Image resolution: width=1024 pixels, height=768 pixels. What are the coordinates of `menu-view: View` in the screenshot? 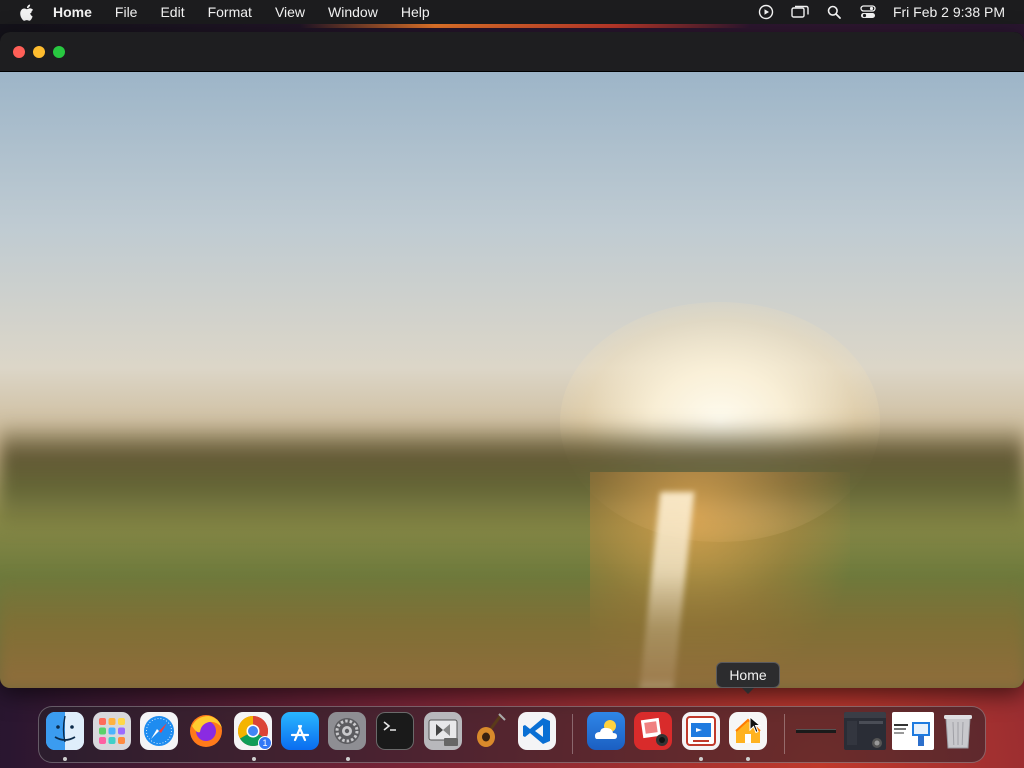 It's located at (290, 12).